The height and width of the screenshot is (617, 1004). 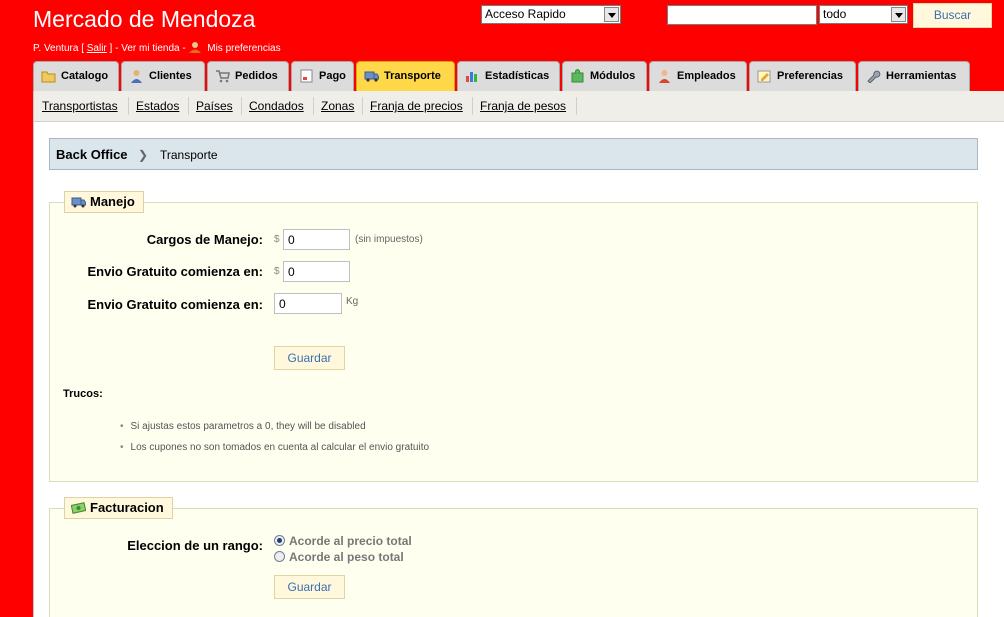 What do you see at coordinates (277, 271) in the screenshot?
I see `free-shipping-price-currency: $` at bounding box center [277, 271].